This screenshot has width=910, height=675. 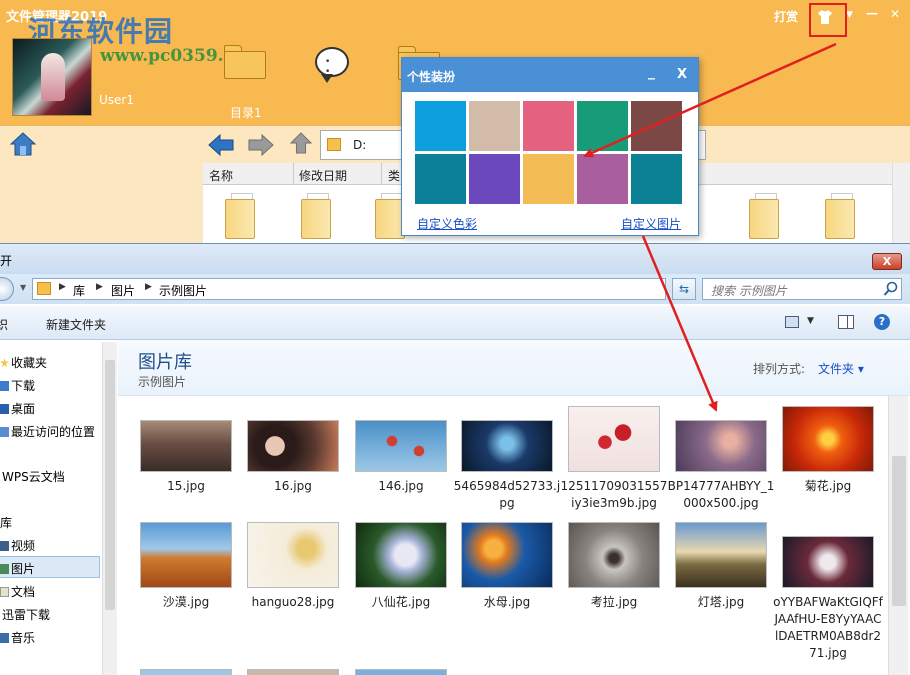 I want to click on column-name: 名称, so click(x=221, y=175).